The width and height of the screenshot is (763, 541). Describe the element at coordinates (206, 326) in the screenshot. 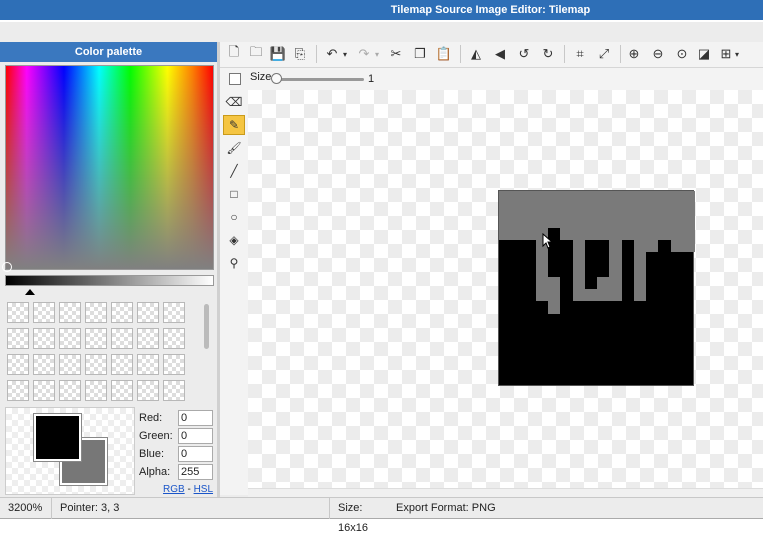

I see `swatch-scrollbar` at that location.